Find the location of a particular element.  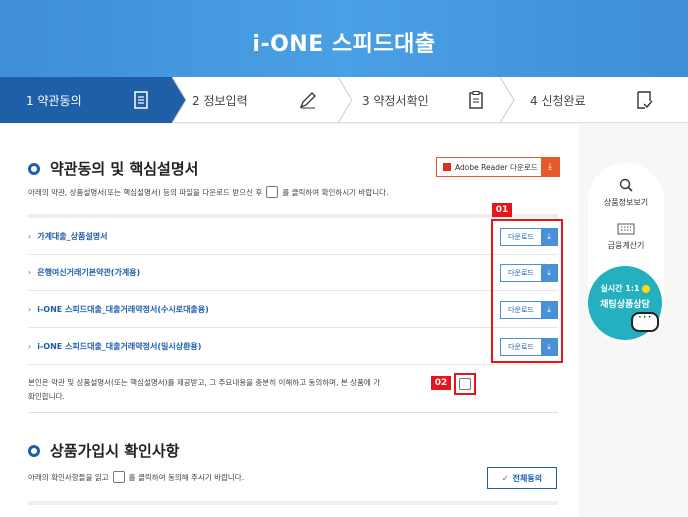

document-icon is located at coordinates (141, 100).